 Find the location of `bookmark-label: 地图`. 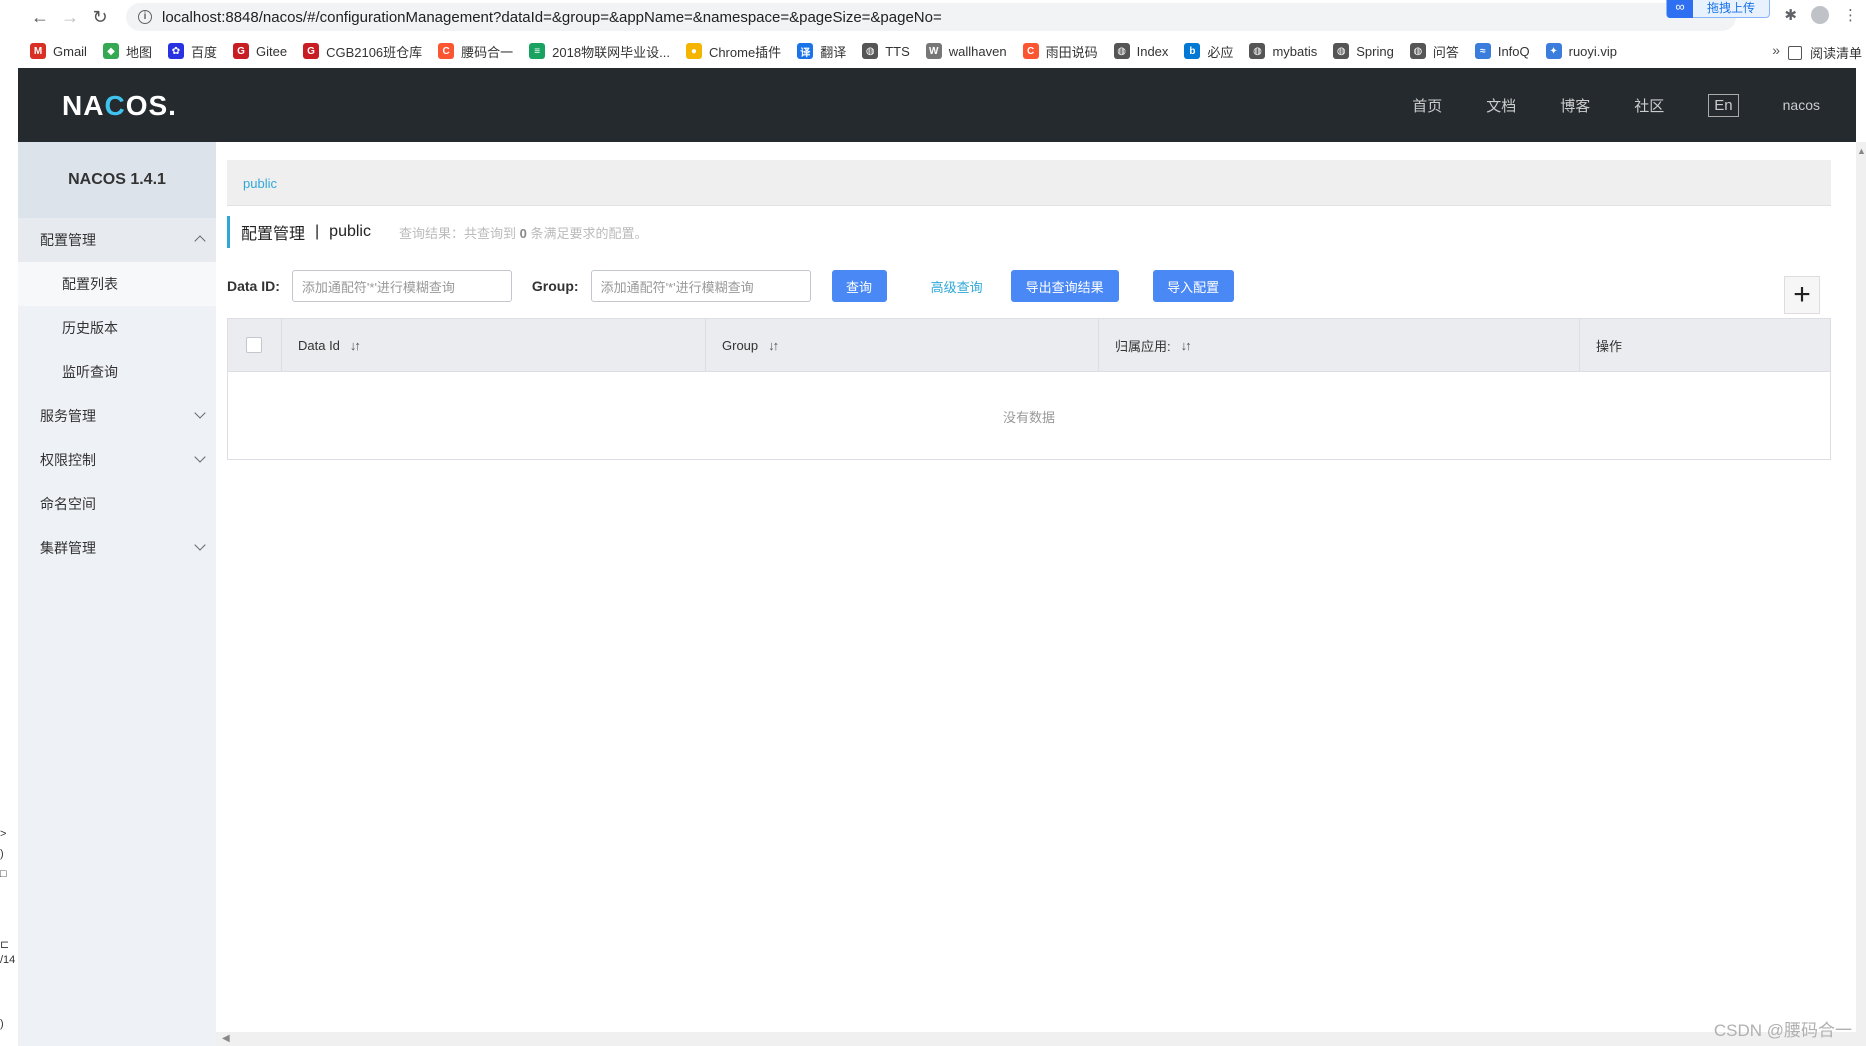

bookmark-label: 地图 is located at coordinates (138, 52).